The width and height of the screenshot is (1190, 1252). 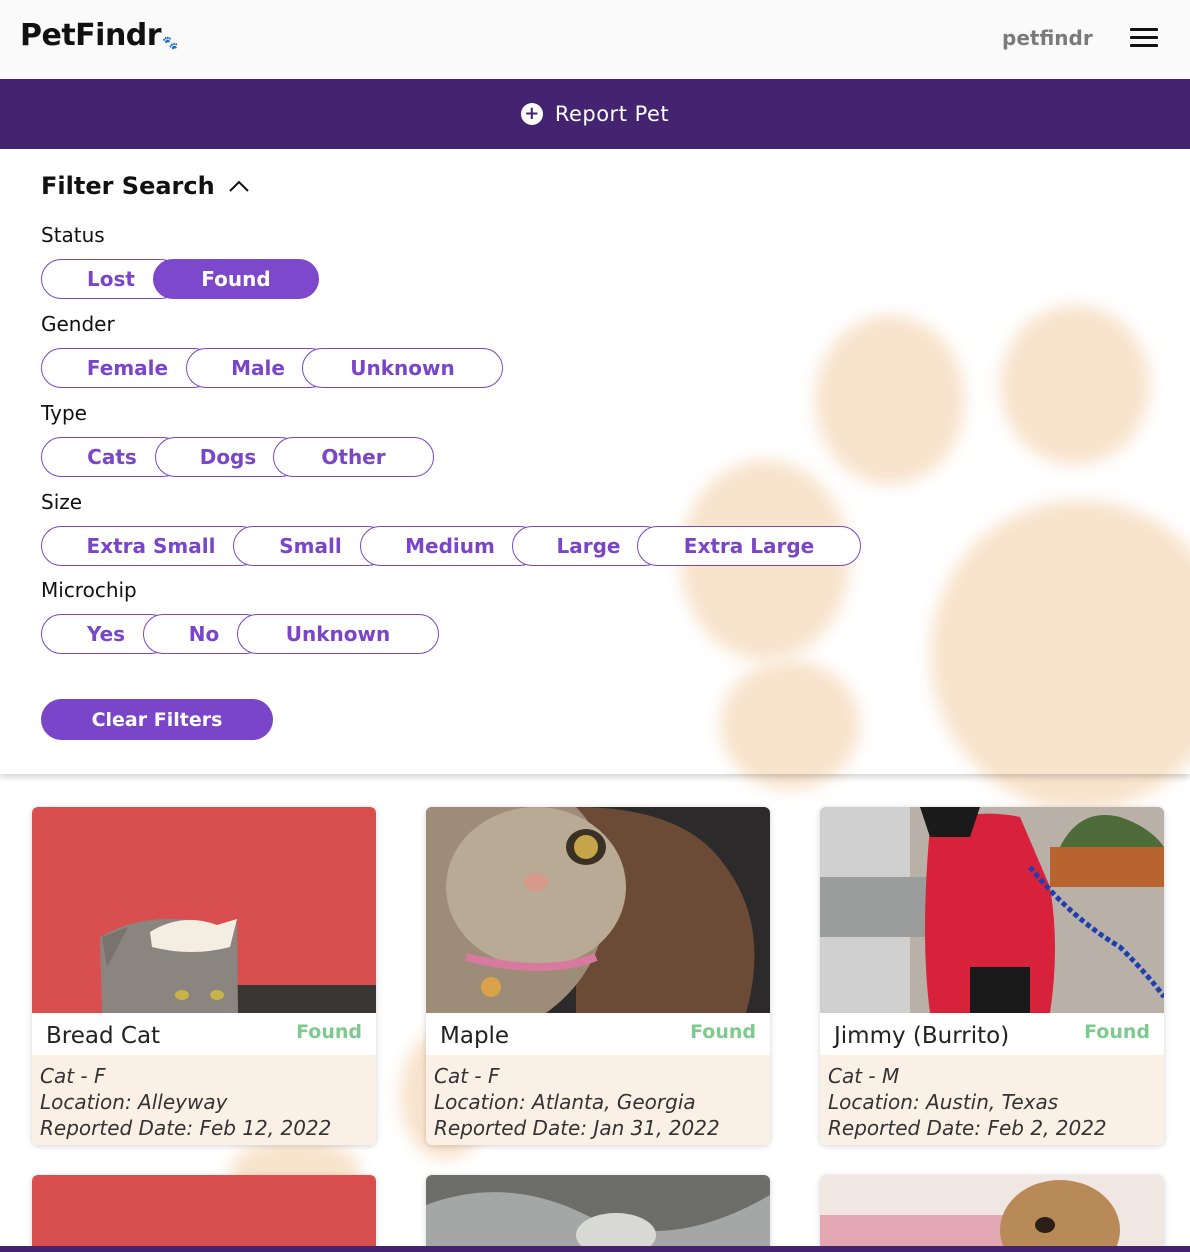 What do you see at coordinates (577, 1128) in the screenshot?
I see `pet-reported-date: Reported Date: Jan 31, 2022` at bounding box center [577, 1128].